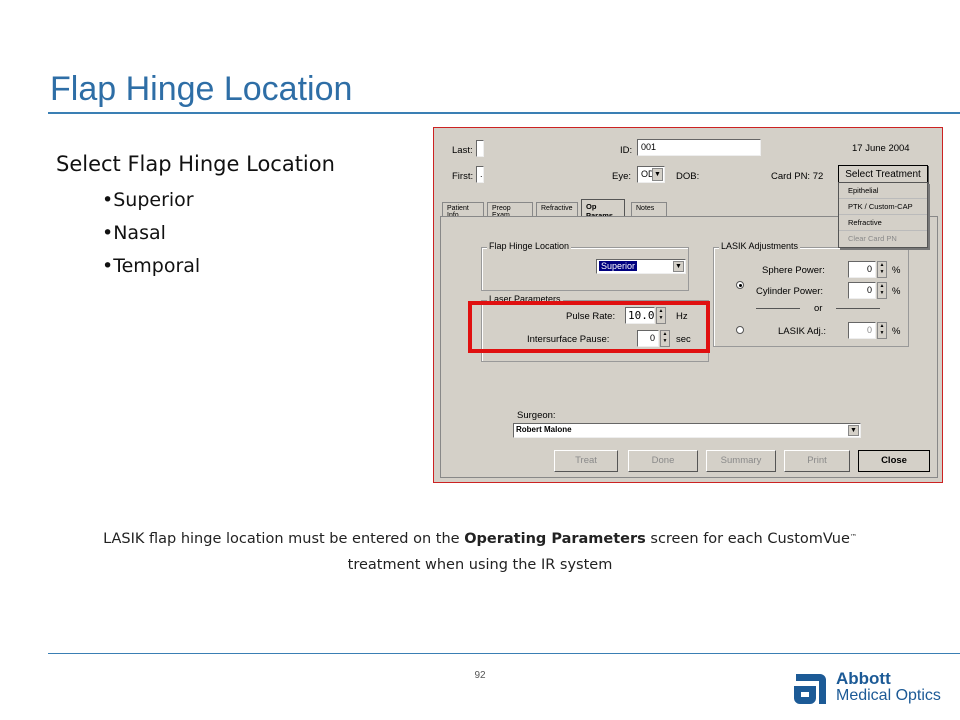 The image size is (960, 720). Describe the element at coordinates (896, 270) in the screenshot. I see `sphere-power-unit: %` at that location.